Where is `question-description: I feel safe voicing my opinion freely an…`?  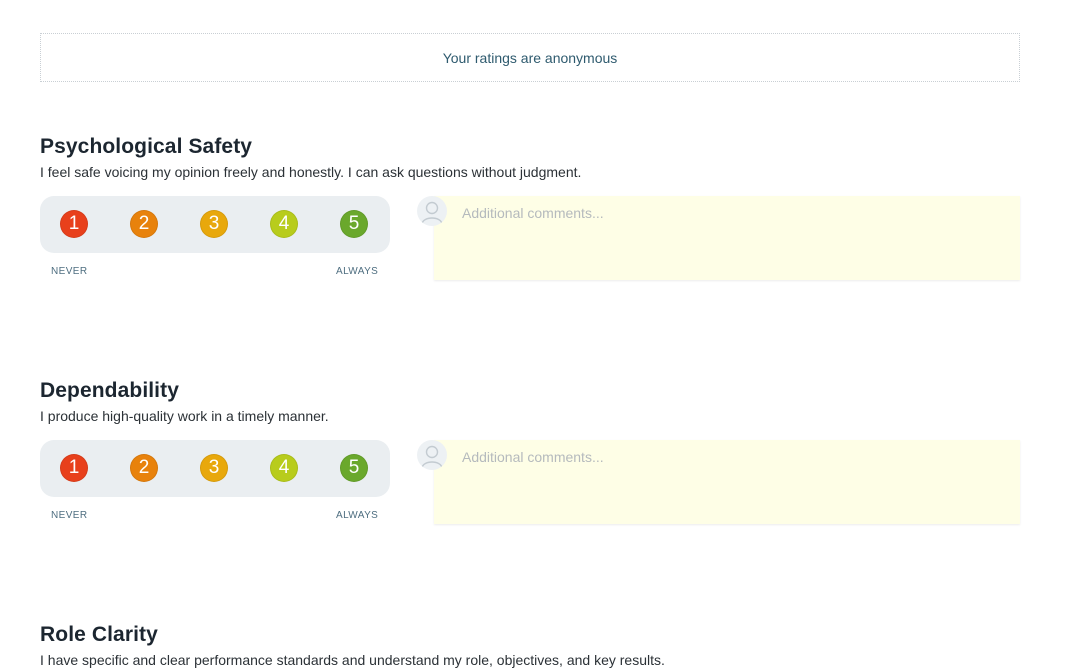 question-description: I feel safe voicing my opinion freely an… is located at coordinates (311, 172).